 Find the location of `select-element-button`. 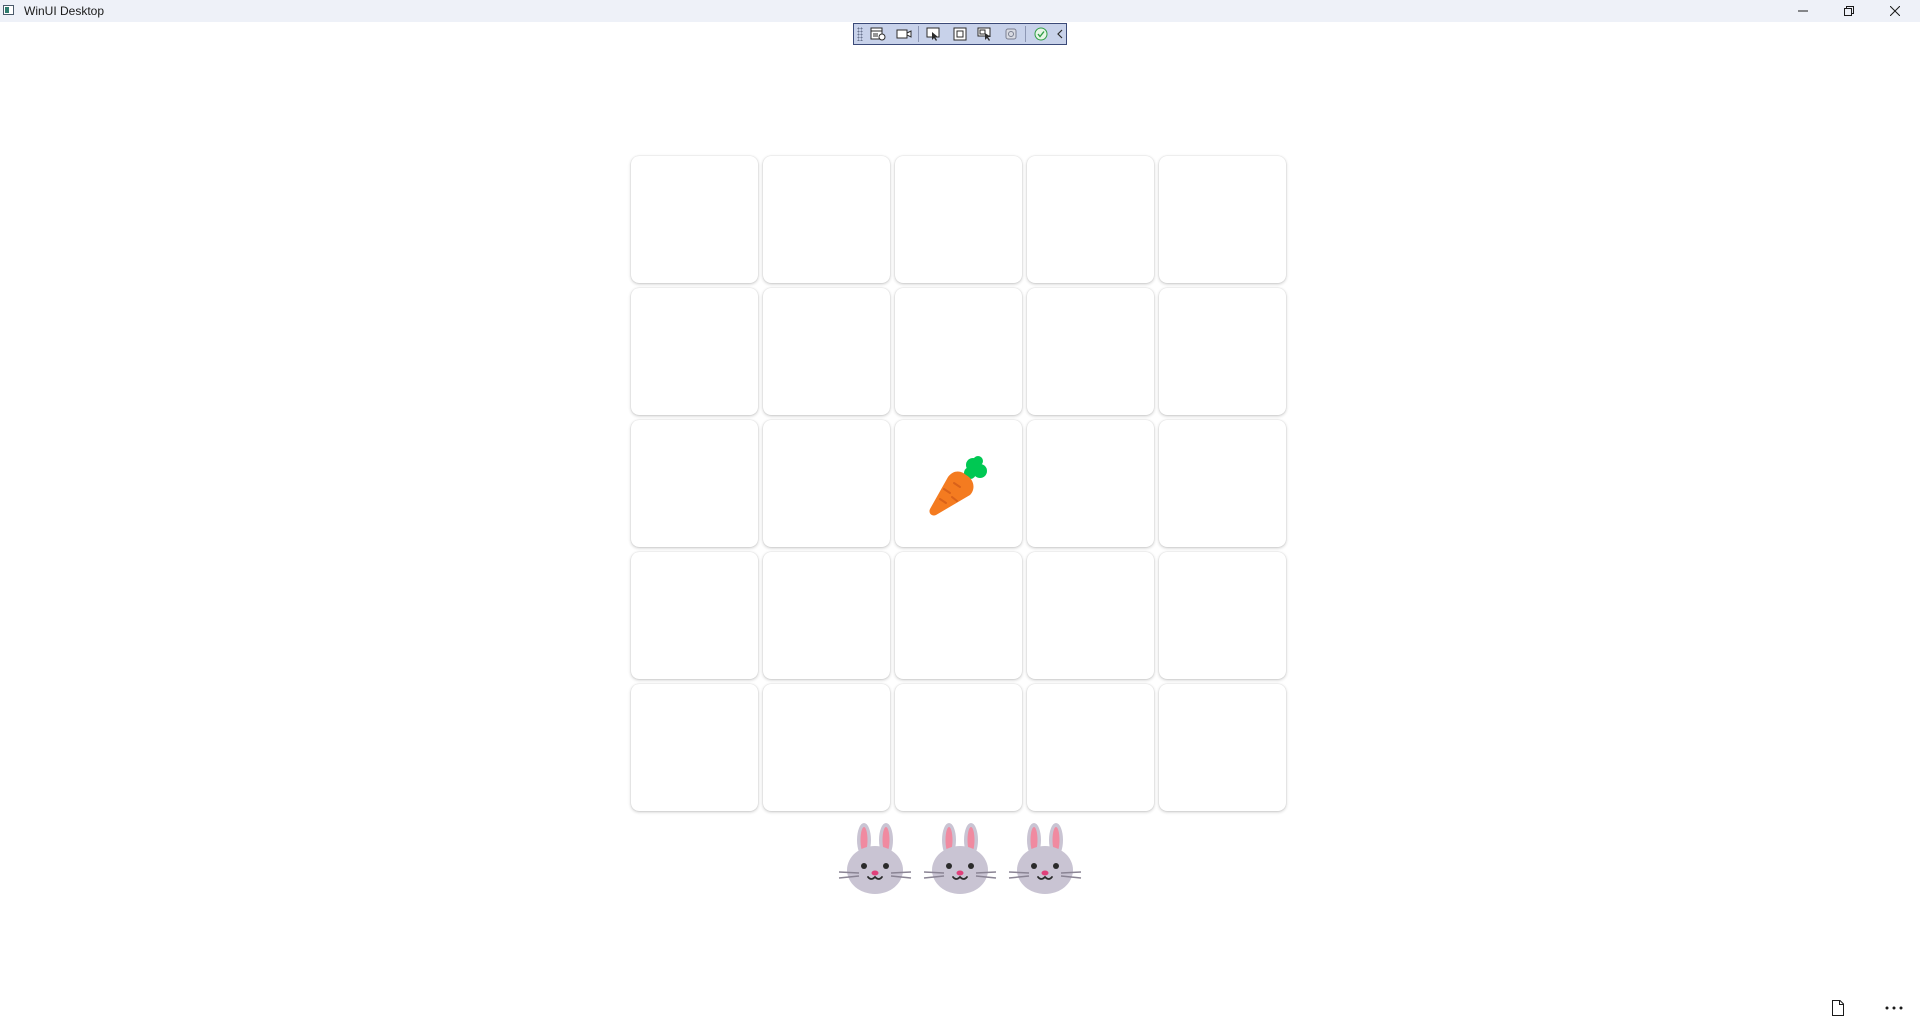

select-element-button is located at coordinates (934, 34).